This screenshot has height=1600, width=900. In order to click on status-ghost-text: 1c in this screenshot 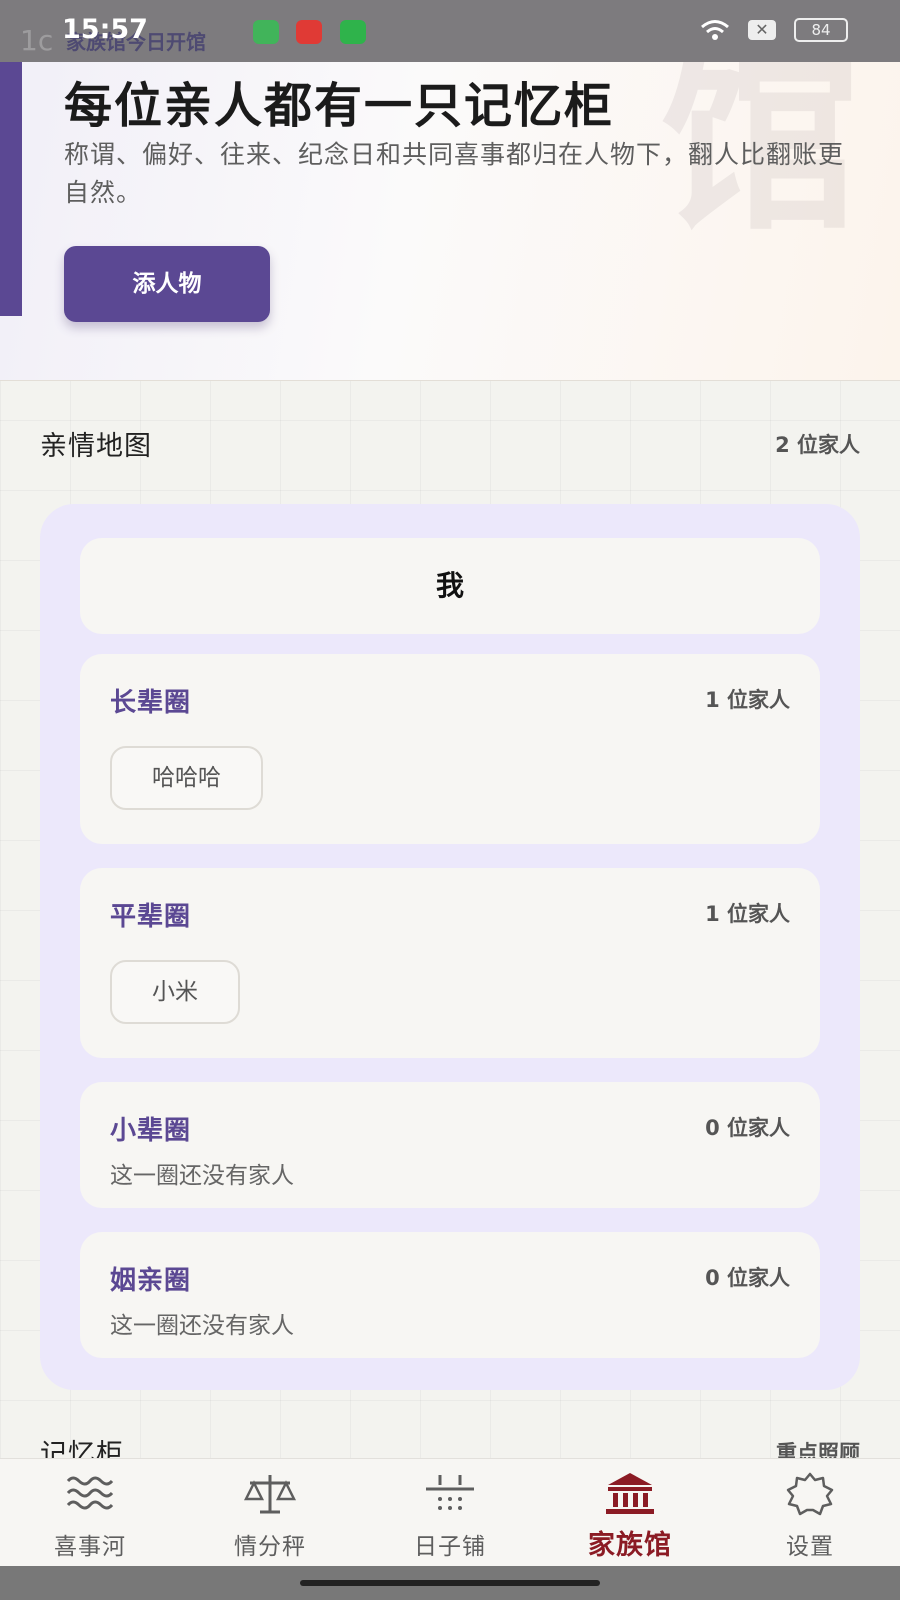, I will do `click(37, 40)`.